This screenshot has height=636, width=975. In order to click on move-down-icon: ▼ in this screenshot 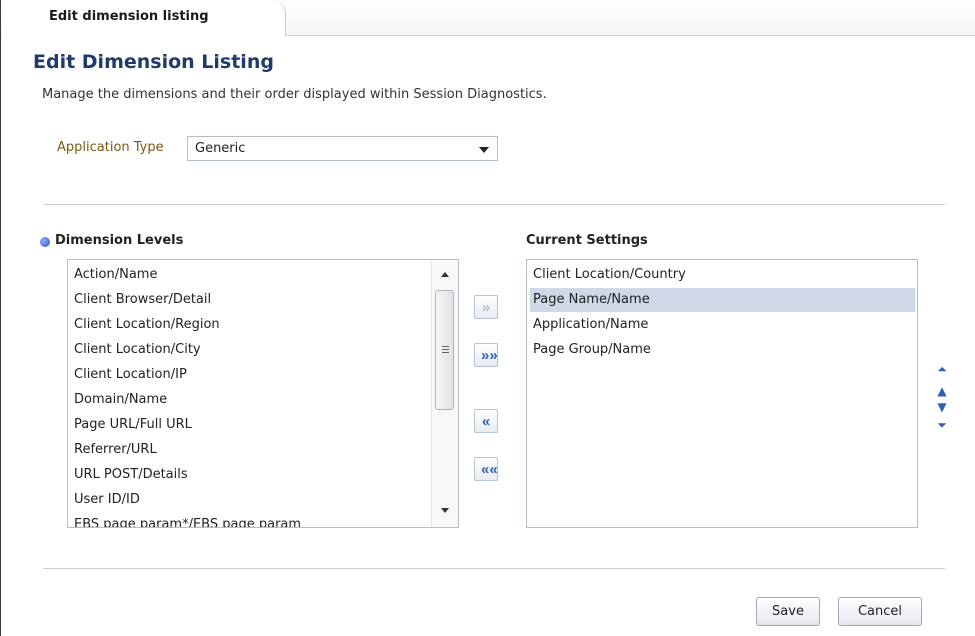, I will do `click(942, 407)`.